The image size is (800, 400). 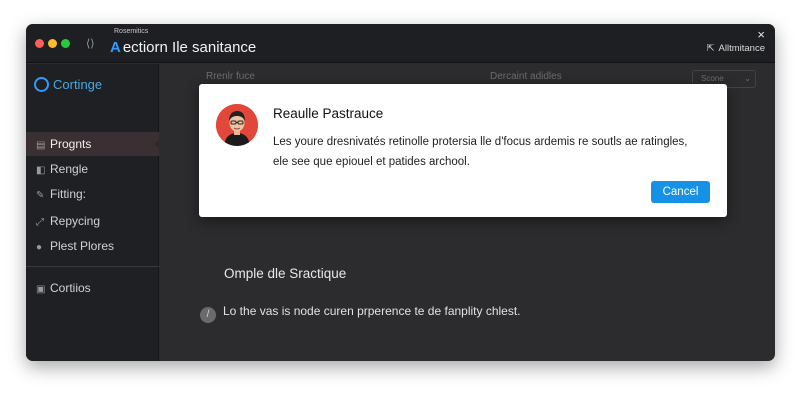 I want to click on brand-label: Cortinge, so click(x=78, y=84).